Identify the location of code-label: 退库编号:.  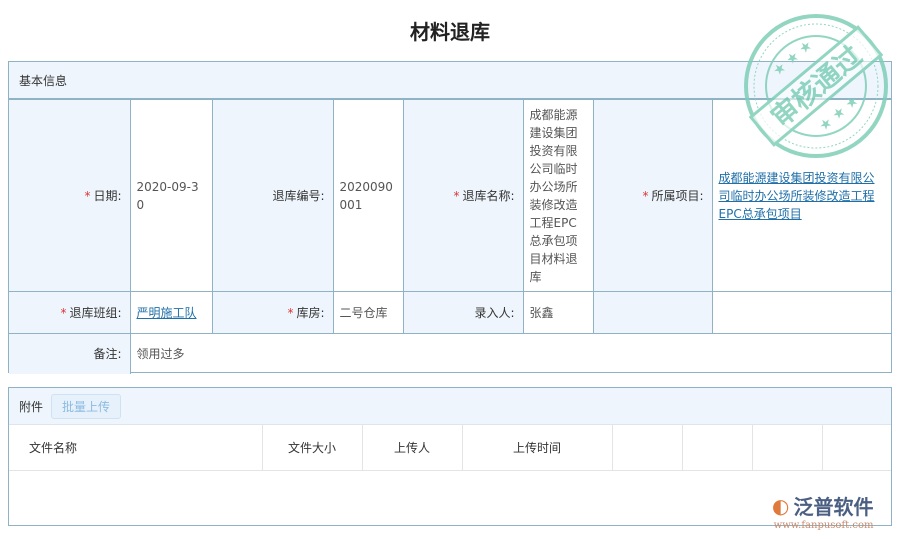
(272, 195).